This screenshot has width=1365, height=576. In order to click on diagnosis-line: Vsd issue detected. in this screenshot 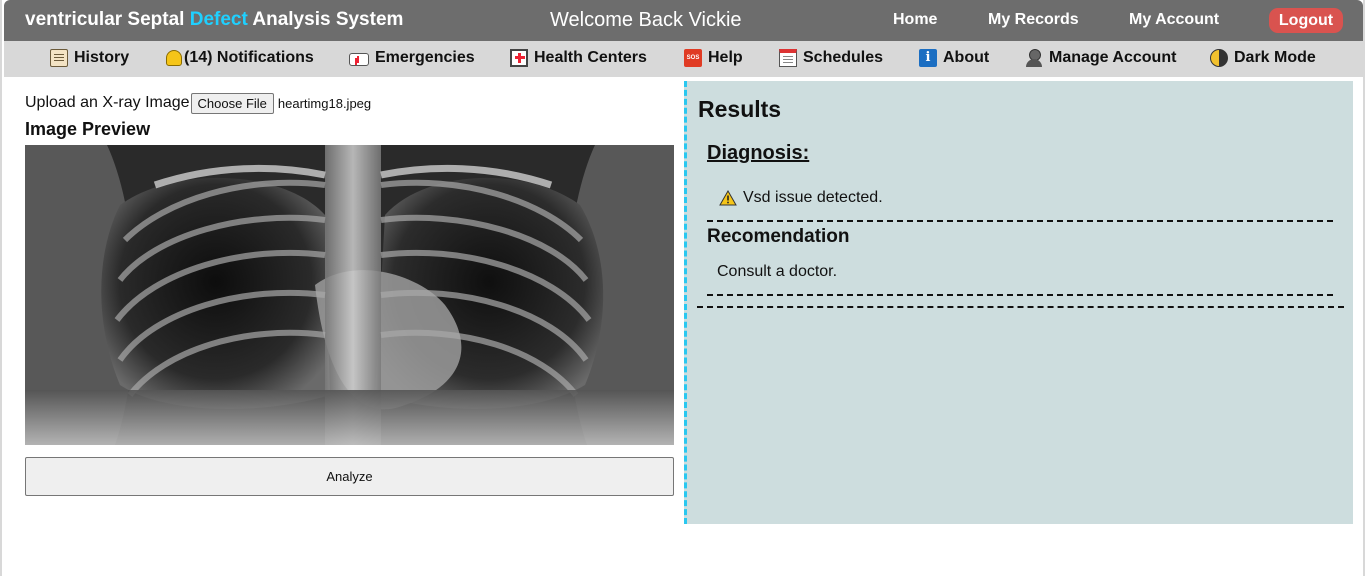, I will do `click(801, 198)`.